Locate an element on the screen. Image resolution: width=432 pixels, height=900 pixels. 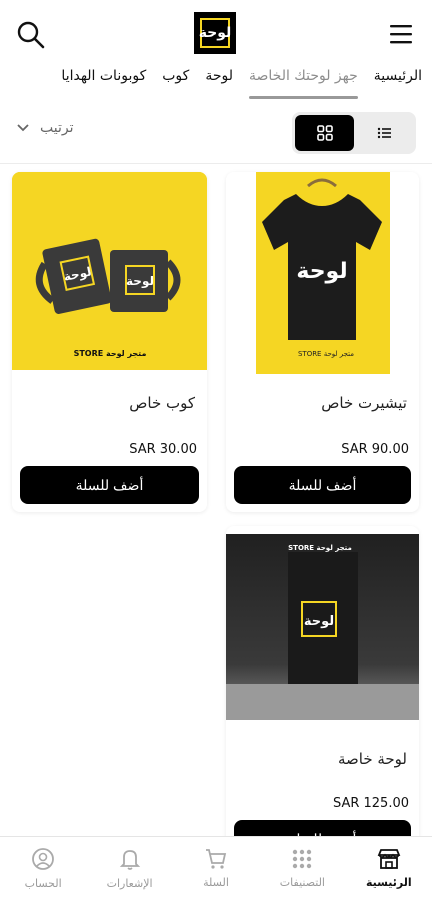
nav-item-cart: السلة is located at coordinates (216, 868).